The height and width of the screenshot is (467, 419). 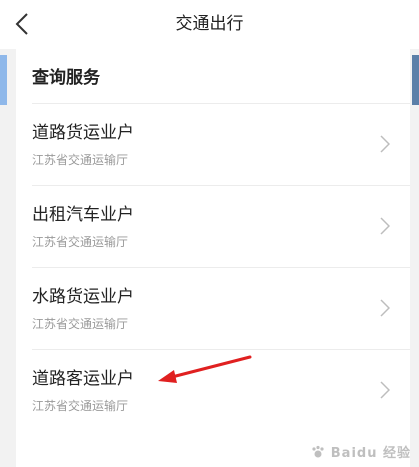 What do you see at coordinates (83, 215) in the screenshot?
I see `item-name: 出租汽车业户` at bounding box center [83, 215].